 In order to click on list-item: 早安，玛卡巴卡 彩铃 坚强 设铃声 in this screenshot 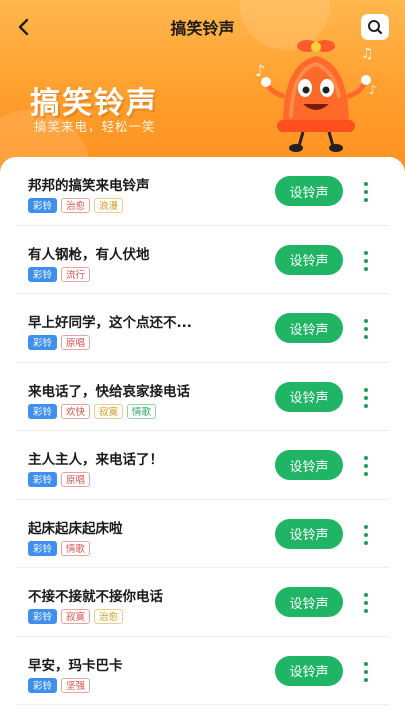, I will do `click(202, 671)`.